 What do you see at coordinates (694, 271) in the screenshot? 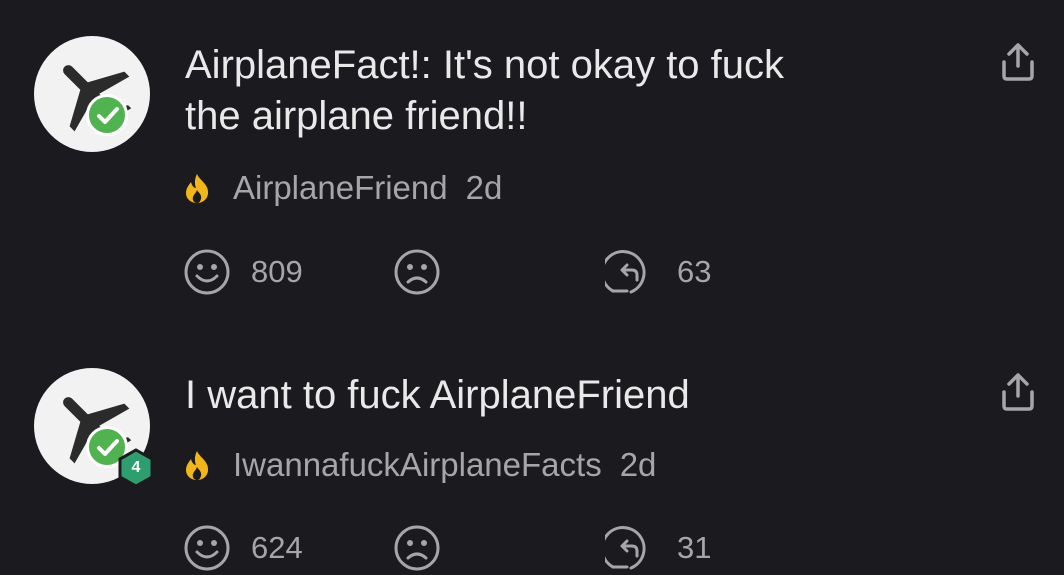
I see `reply-count: 63` at bounding box center [694, 271].